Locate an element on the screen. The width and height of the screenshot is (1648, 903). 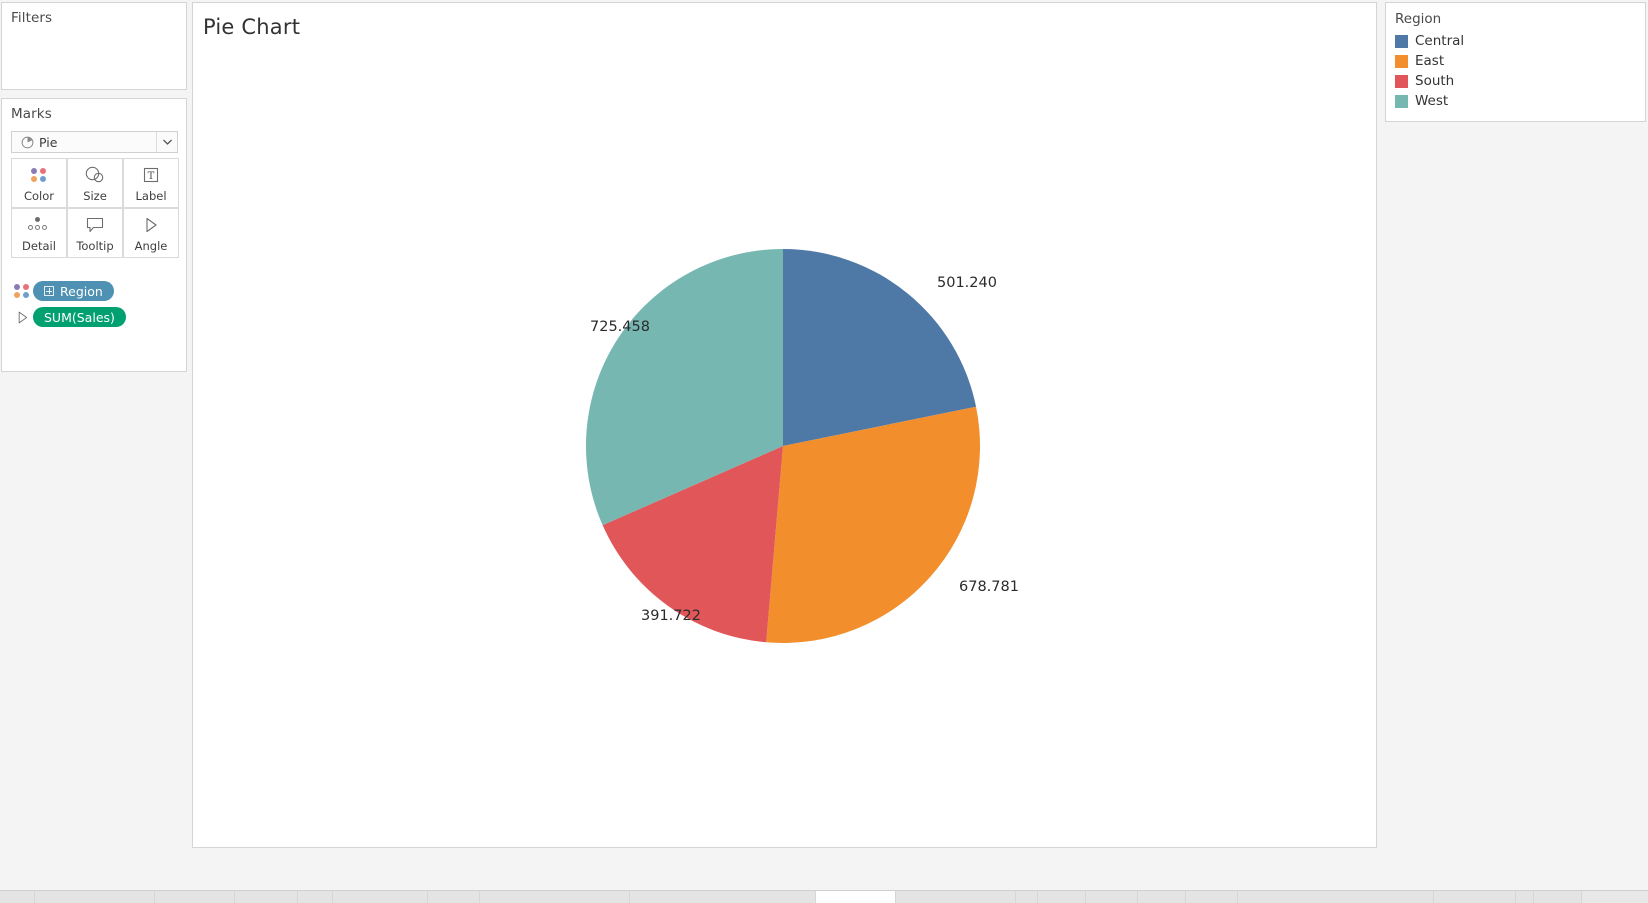
size-circles-icon is located at coordinates (95, 175).